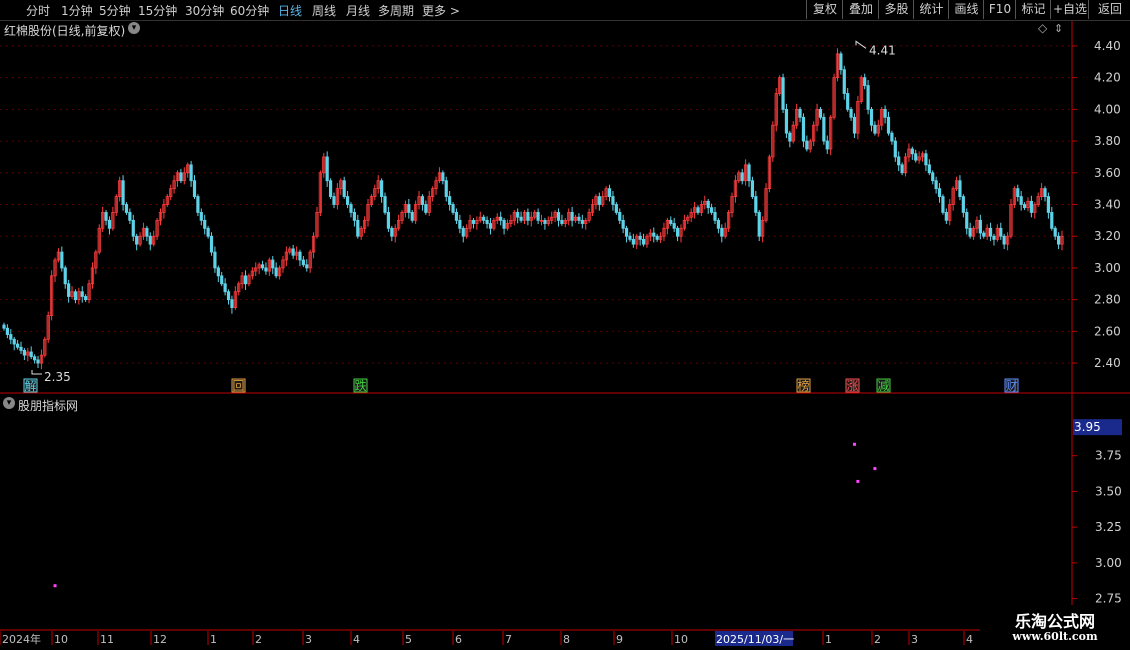 The height and width of the screenshot is (650, 1130). Describe the element at coordinates (157, 10) in the screenshot. I see `period-tab: 15分钟` at that location.